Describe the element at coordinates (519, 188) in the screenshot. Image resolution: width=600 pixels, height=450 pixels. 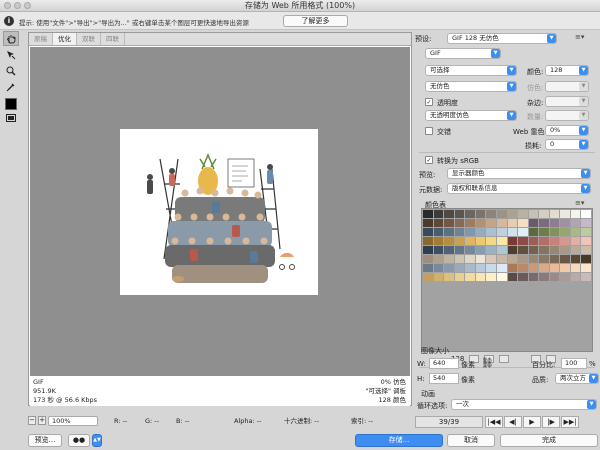
I see `metadata-select: 版权和联系信息 ▼` at that location.